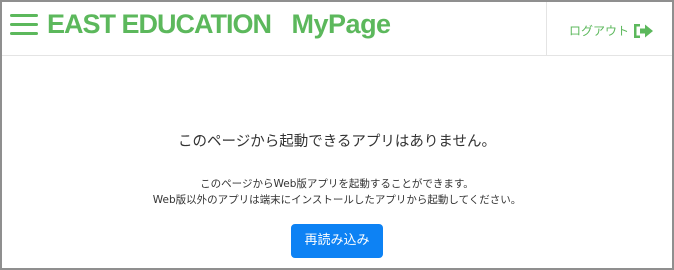 This screenshot has height=270, width=674. I want to click on sign-out-icon, so click(644, 31).